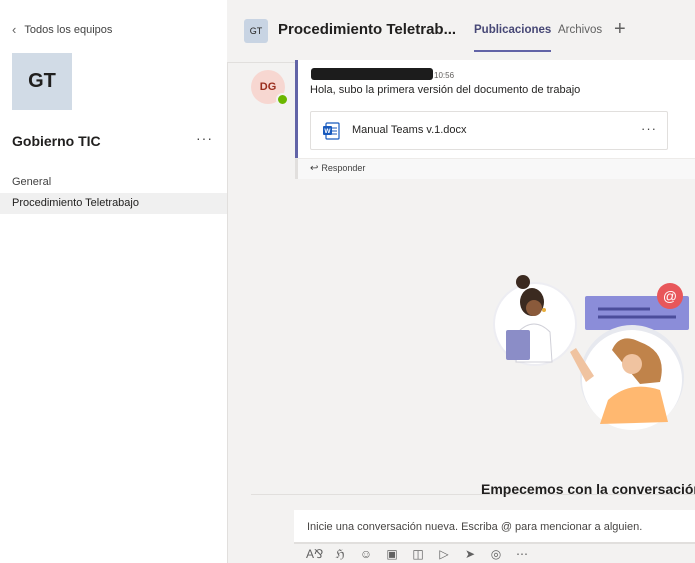 This screenshot has height=563, width=695. I want to click on attachment-more-options-icon: ···, so click(649, 128).